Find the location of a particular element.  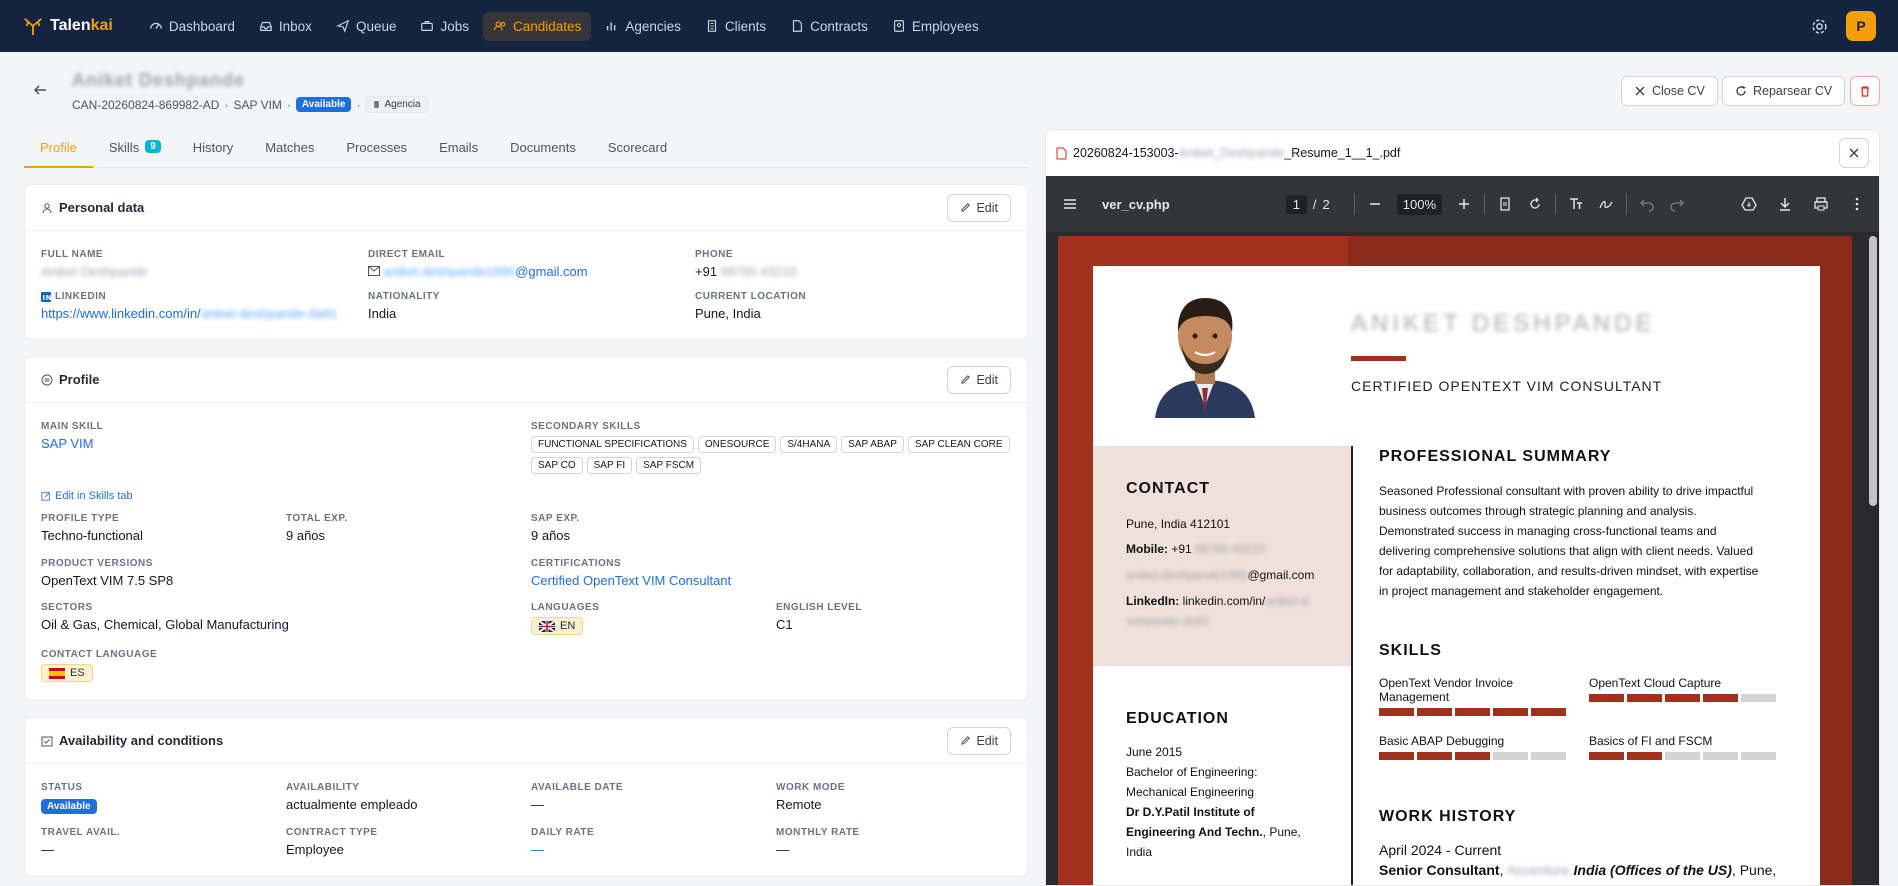

nav-employees: Employees is located at coordinates (935, 26).